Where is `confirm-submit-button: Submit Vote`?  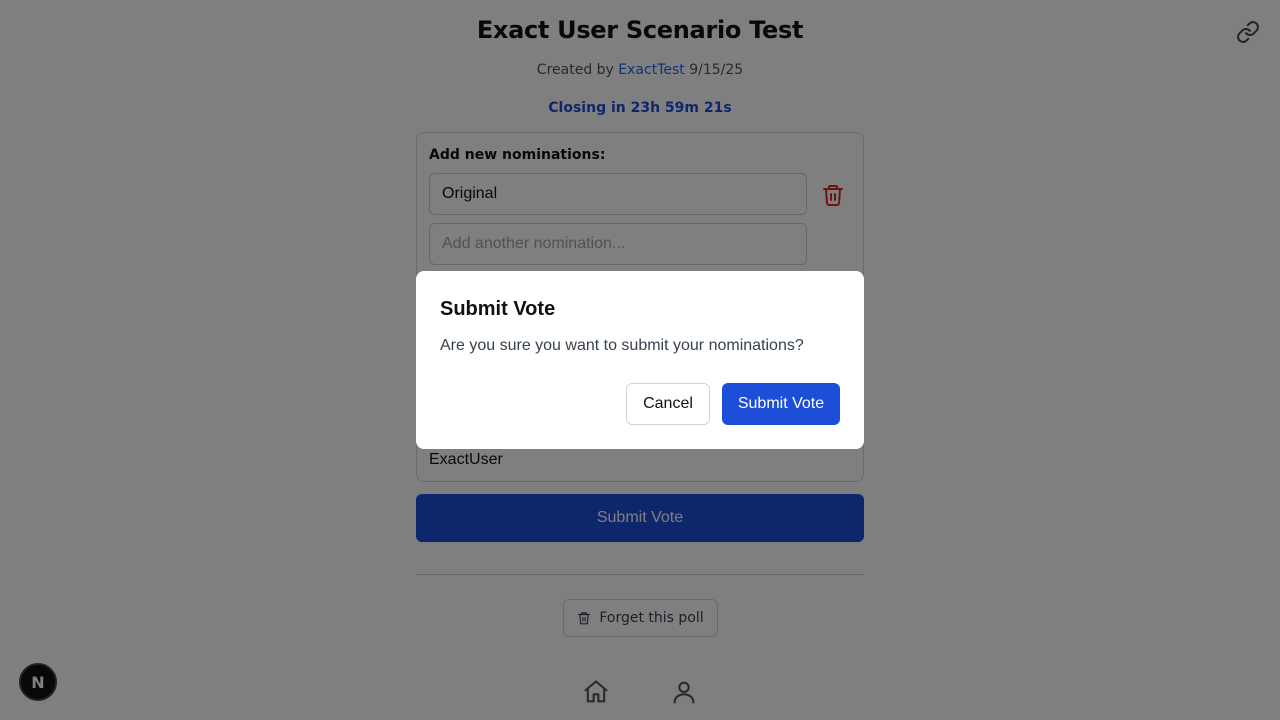
confirm-submit-button: Submit Vote is located at coordinates (781, 404).